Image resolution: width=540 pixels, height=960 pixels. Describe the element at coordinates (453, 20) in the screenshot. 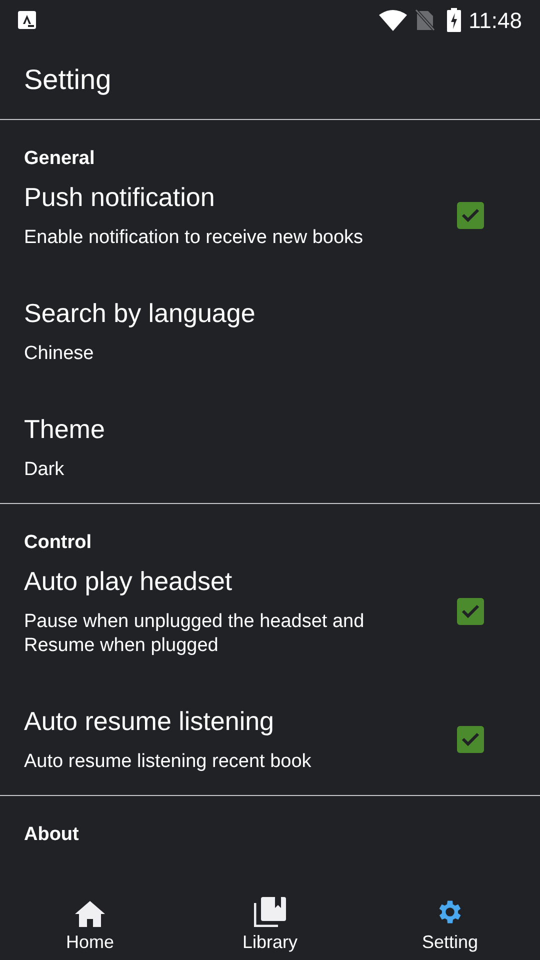

I see `battery-charging-icon` at that location.